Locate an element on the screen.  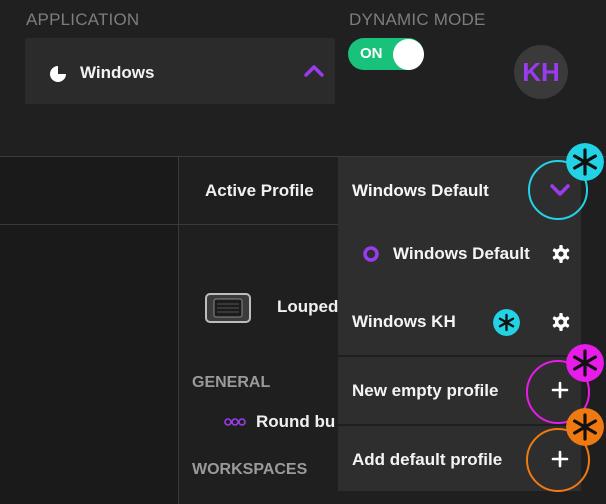
menu-item-windows-default: Windows Default is located at coordinates (461, 254).